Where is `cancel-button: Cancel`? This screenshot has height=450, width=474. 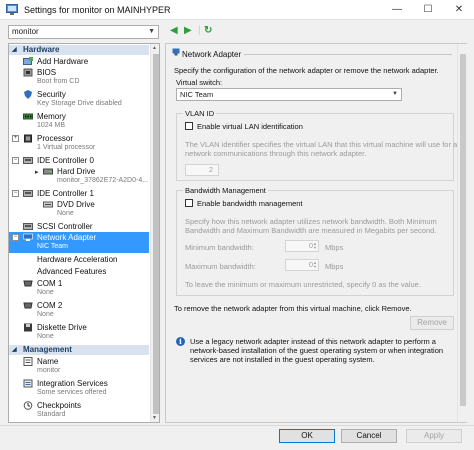 cancel-button: Cancel is located at coordinates (369, 436).